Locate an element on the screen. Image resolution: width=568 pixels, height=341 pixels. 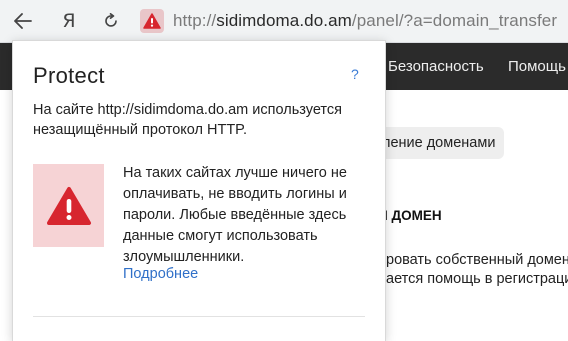
yandex-logo: Я is located at coordinates (69, 21).